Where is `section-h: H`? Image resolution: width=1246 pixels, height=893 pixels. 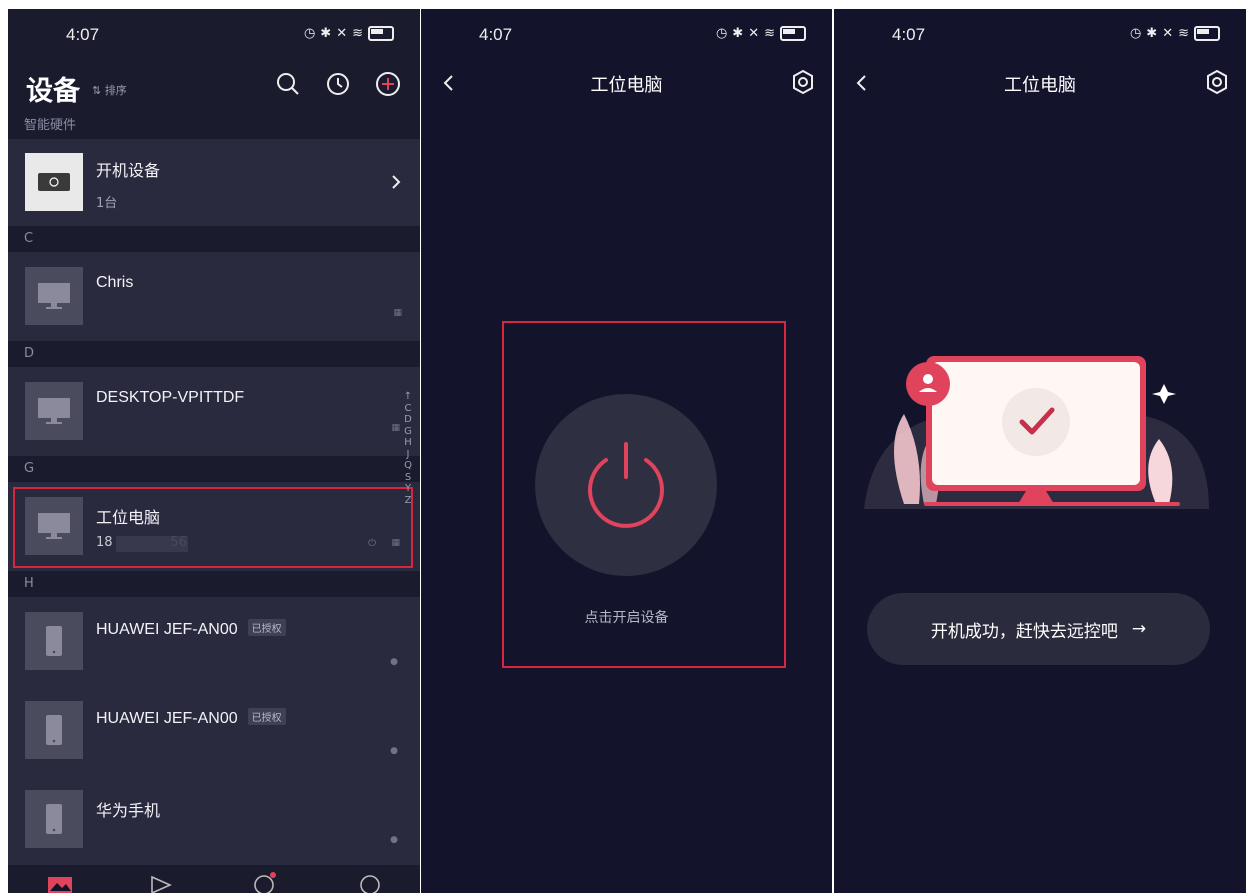 section-h: H is located at coordinates (29, 583).